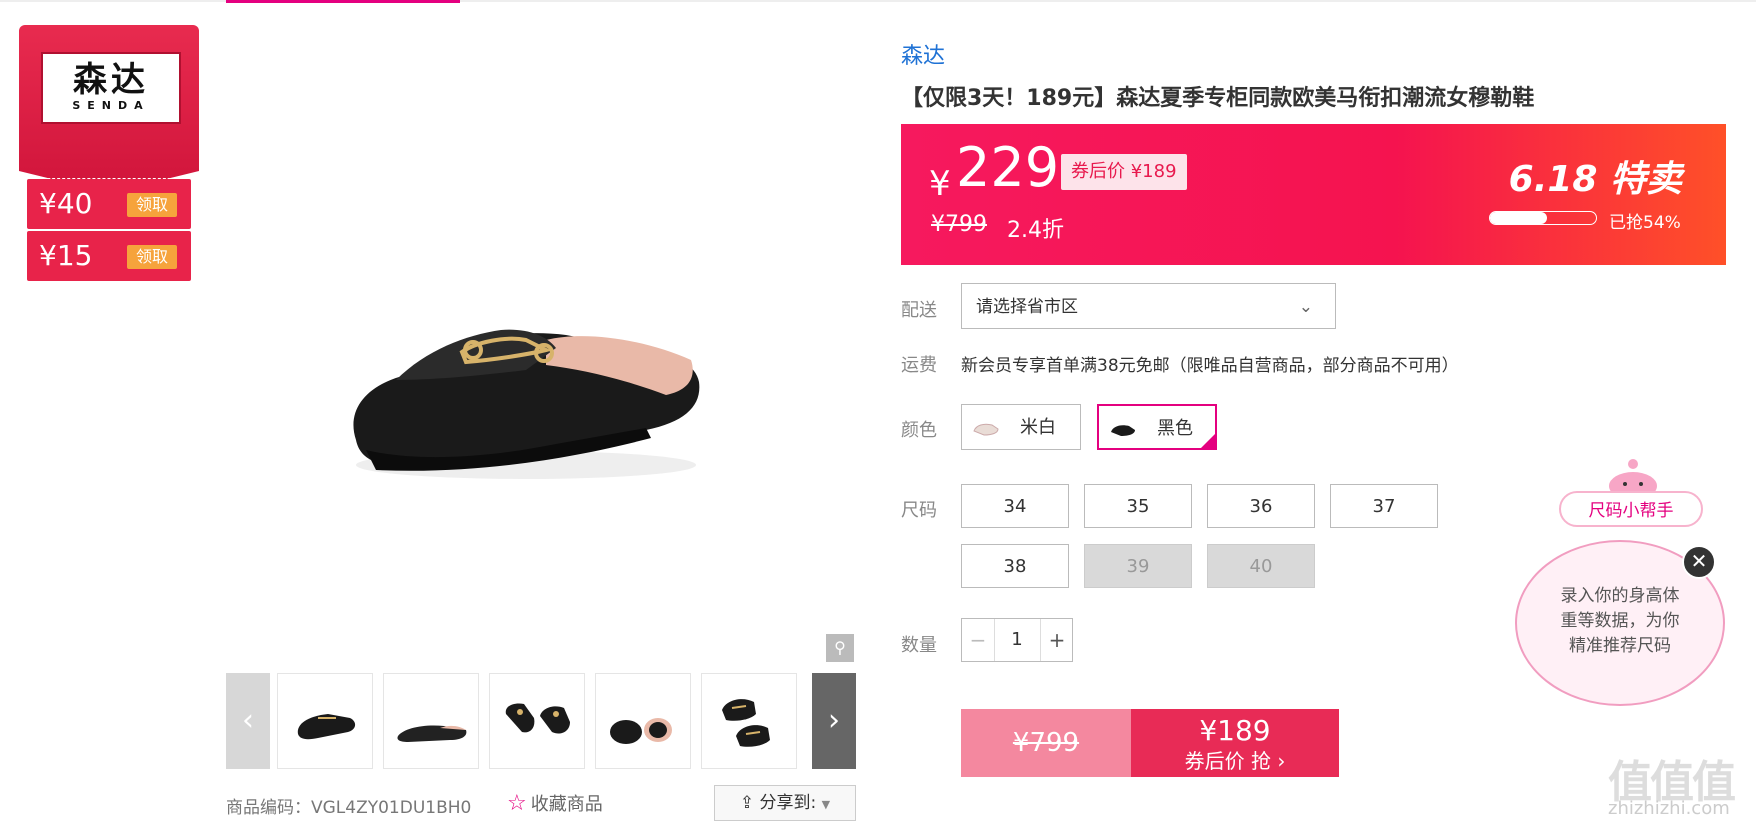 The width and height of the screenshot is (1756, 828). I want to click on original-price: ¥799, so click(959, 224).